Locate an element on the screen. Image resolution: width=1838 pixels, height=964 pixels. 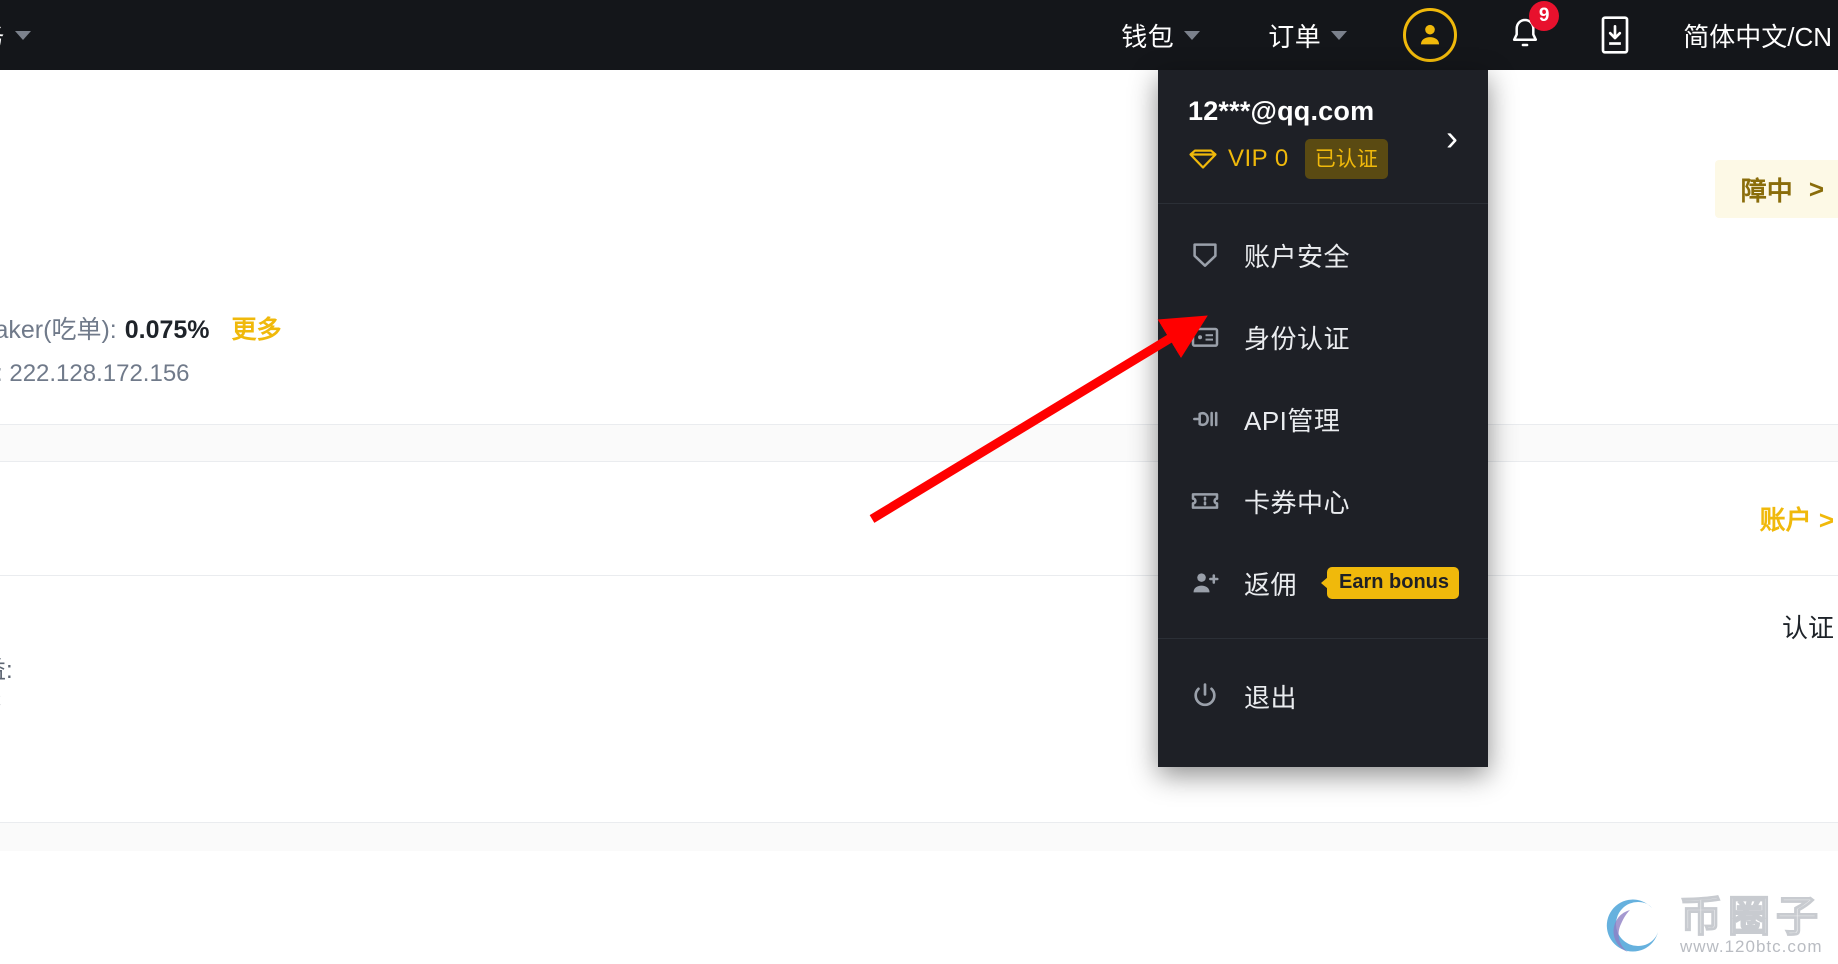
account-link-label: 账户 is located at coordinates (1785, 520).